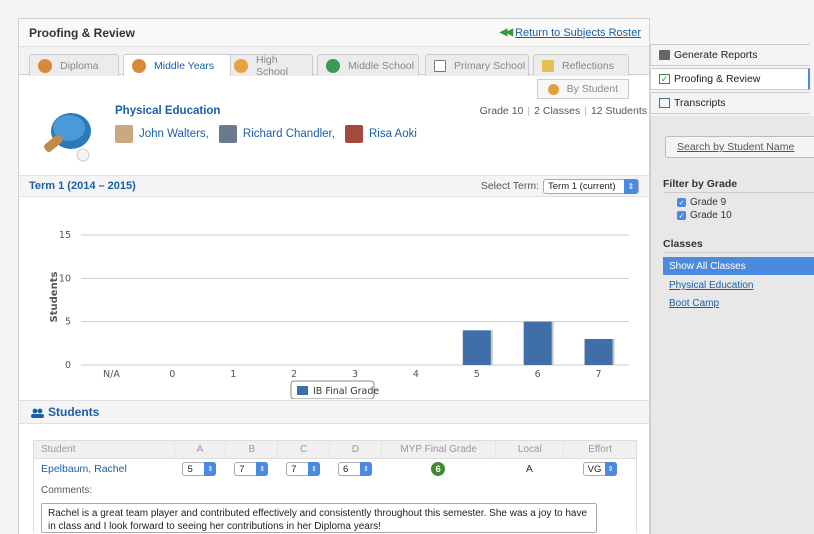 The width and height of the screenshot is (814, 534). What do you see at coordinates (65, 235) in the screenshot?
I see `y-tick-label: 15` at bounding box center [65, 235].